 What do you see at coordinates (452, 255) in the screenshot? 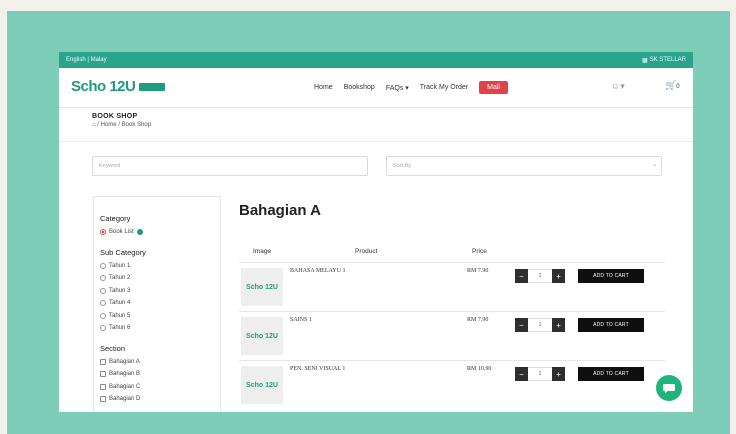
I see `product-table-header: Image Product Price` at bounding box center [452, 255].